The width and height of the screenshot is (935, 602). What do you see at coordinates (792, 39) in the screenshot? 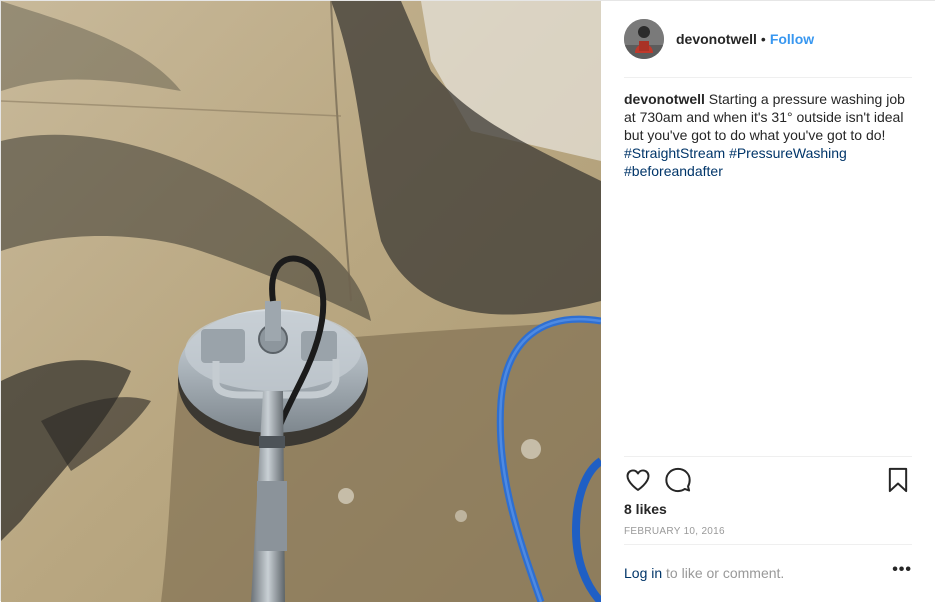
I see `follow-button: Follow` at bounding box center [792, 39].